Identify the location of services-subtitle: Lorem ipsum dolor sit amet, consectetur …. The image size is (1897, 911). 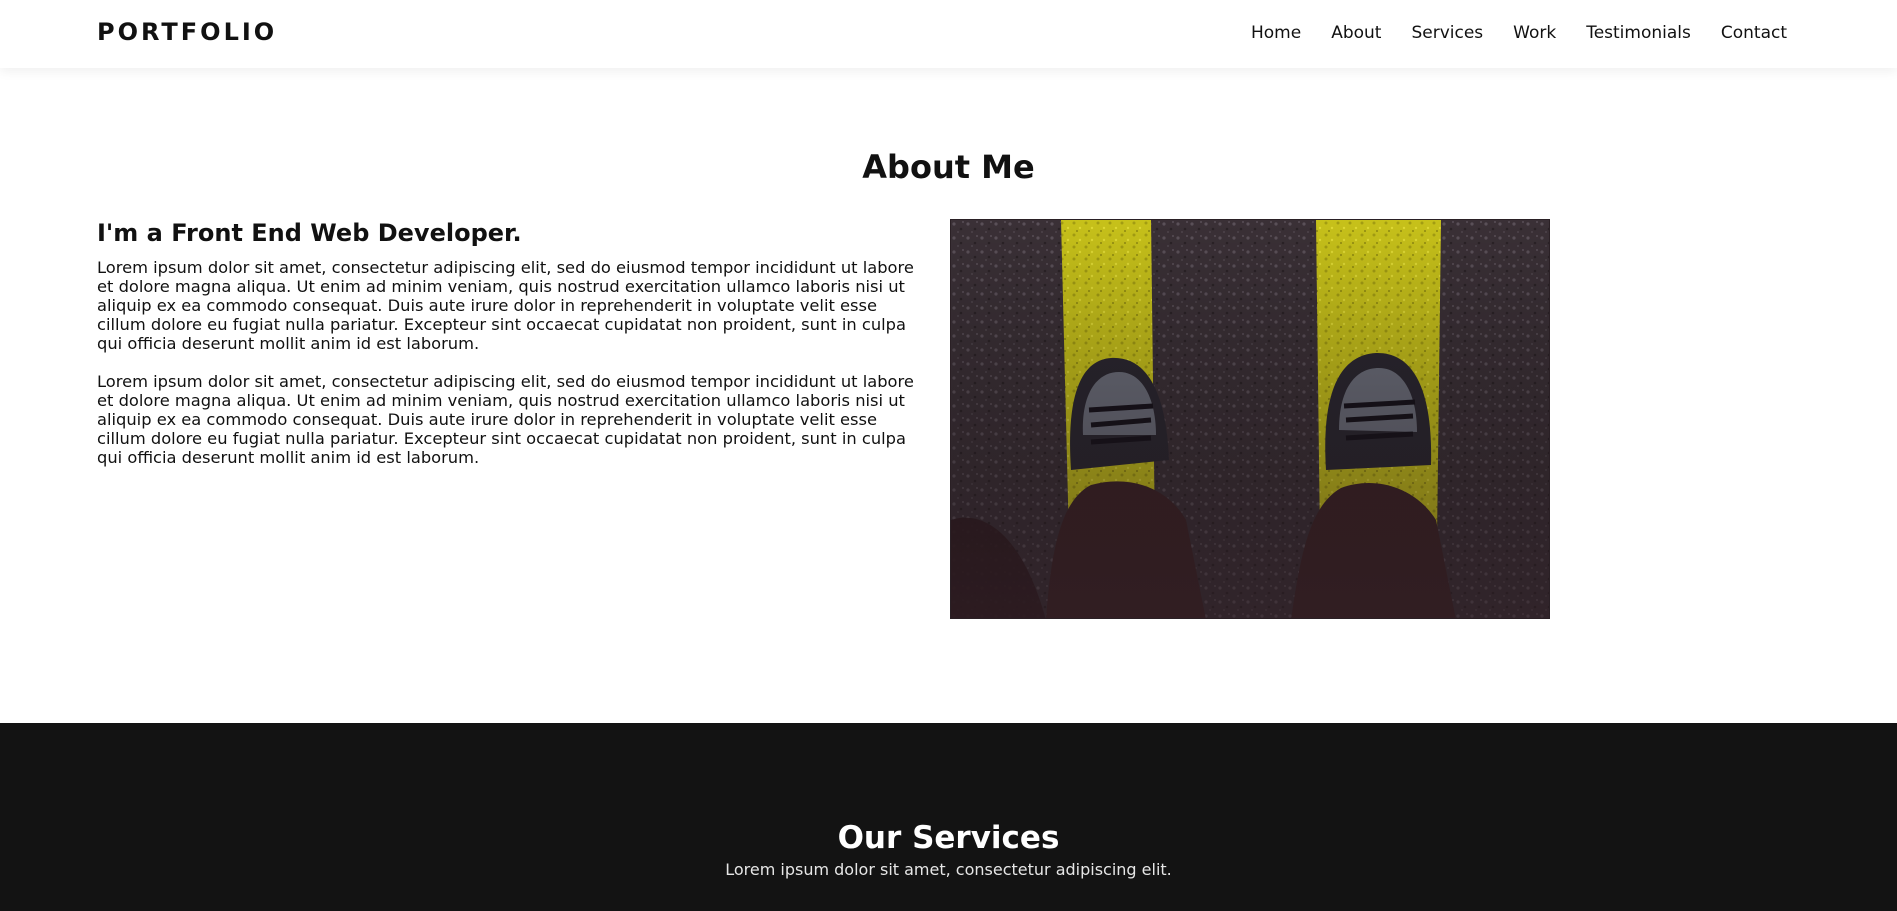
(948, 869).